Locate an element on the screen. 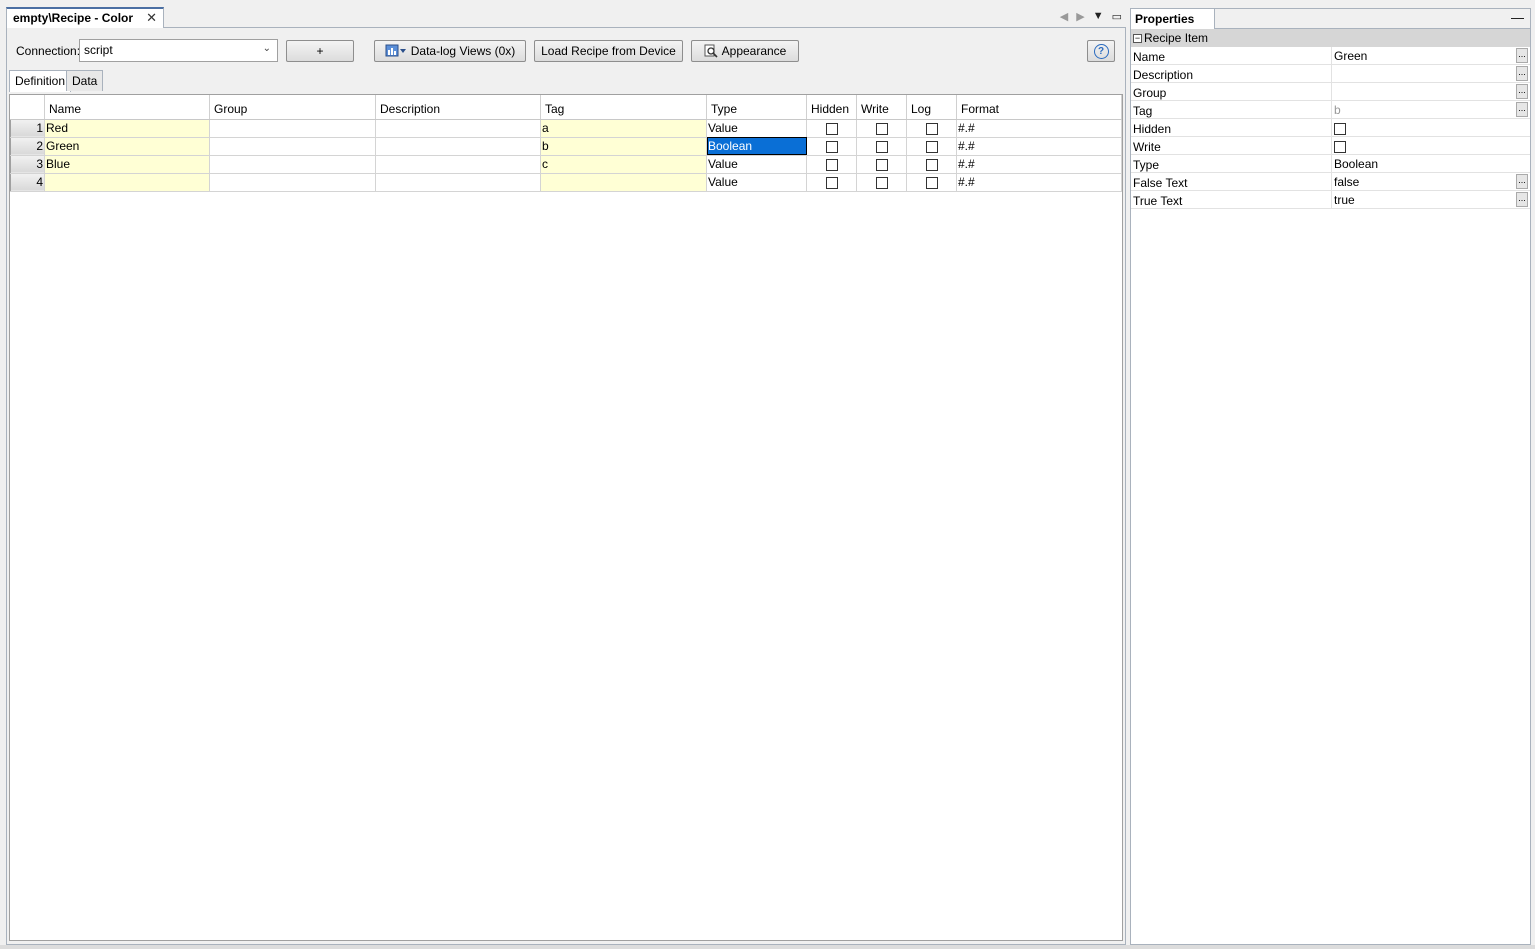  cell-write is located at coordinates (881, 164).